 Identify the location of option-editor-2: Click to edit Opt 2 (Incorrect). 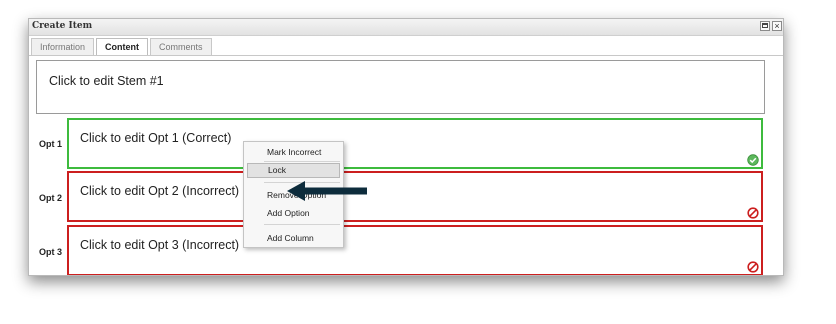
(415, 196).